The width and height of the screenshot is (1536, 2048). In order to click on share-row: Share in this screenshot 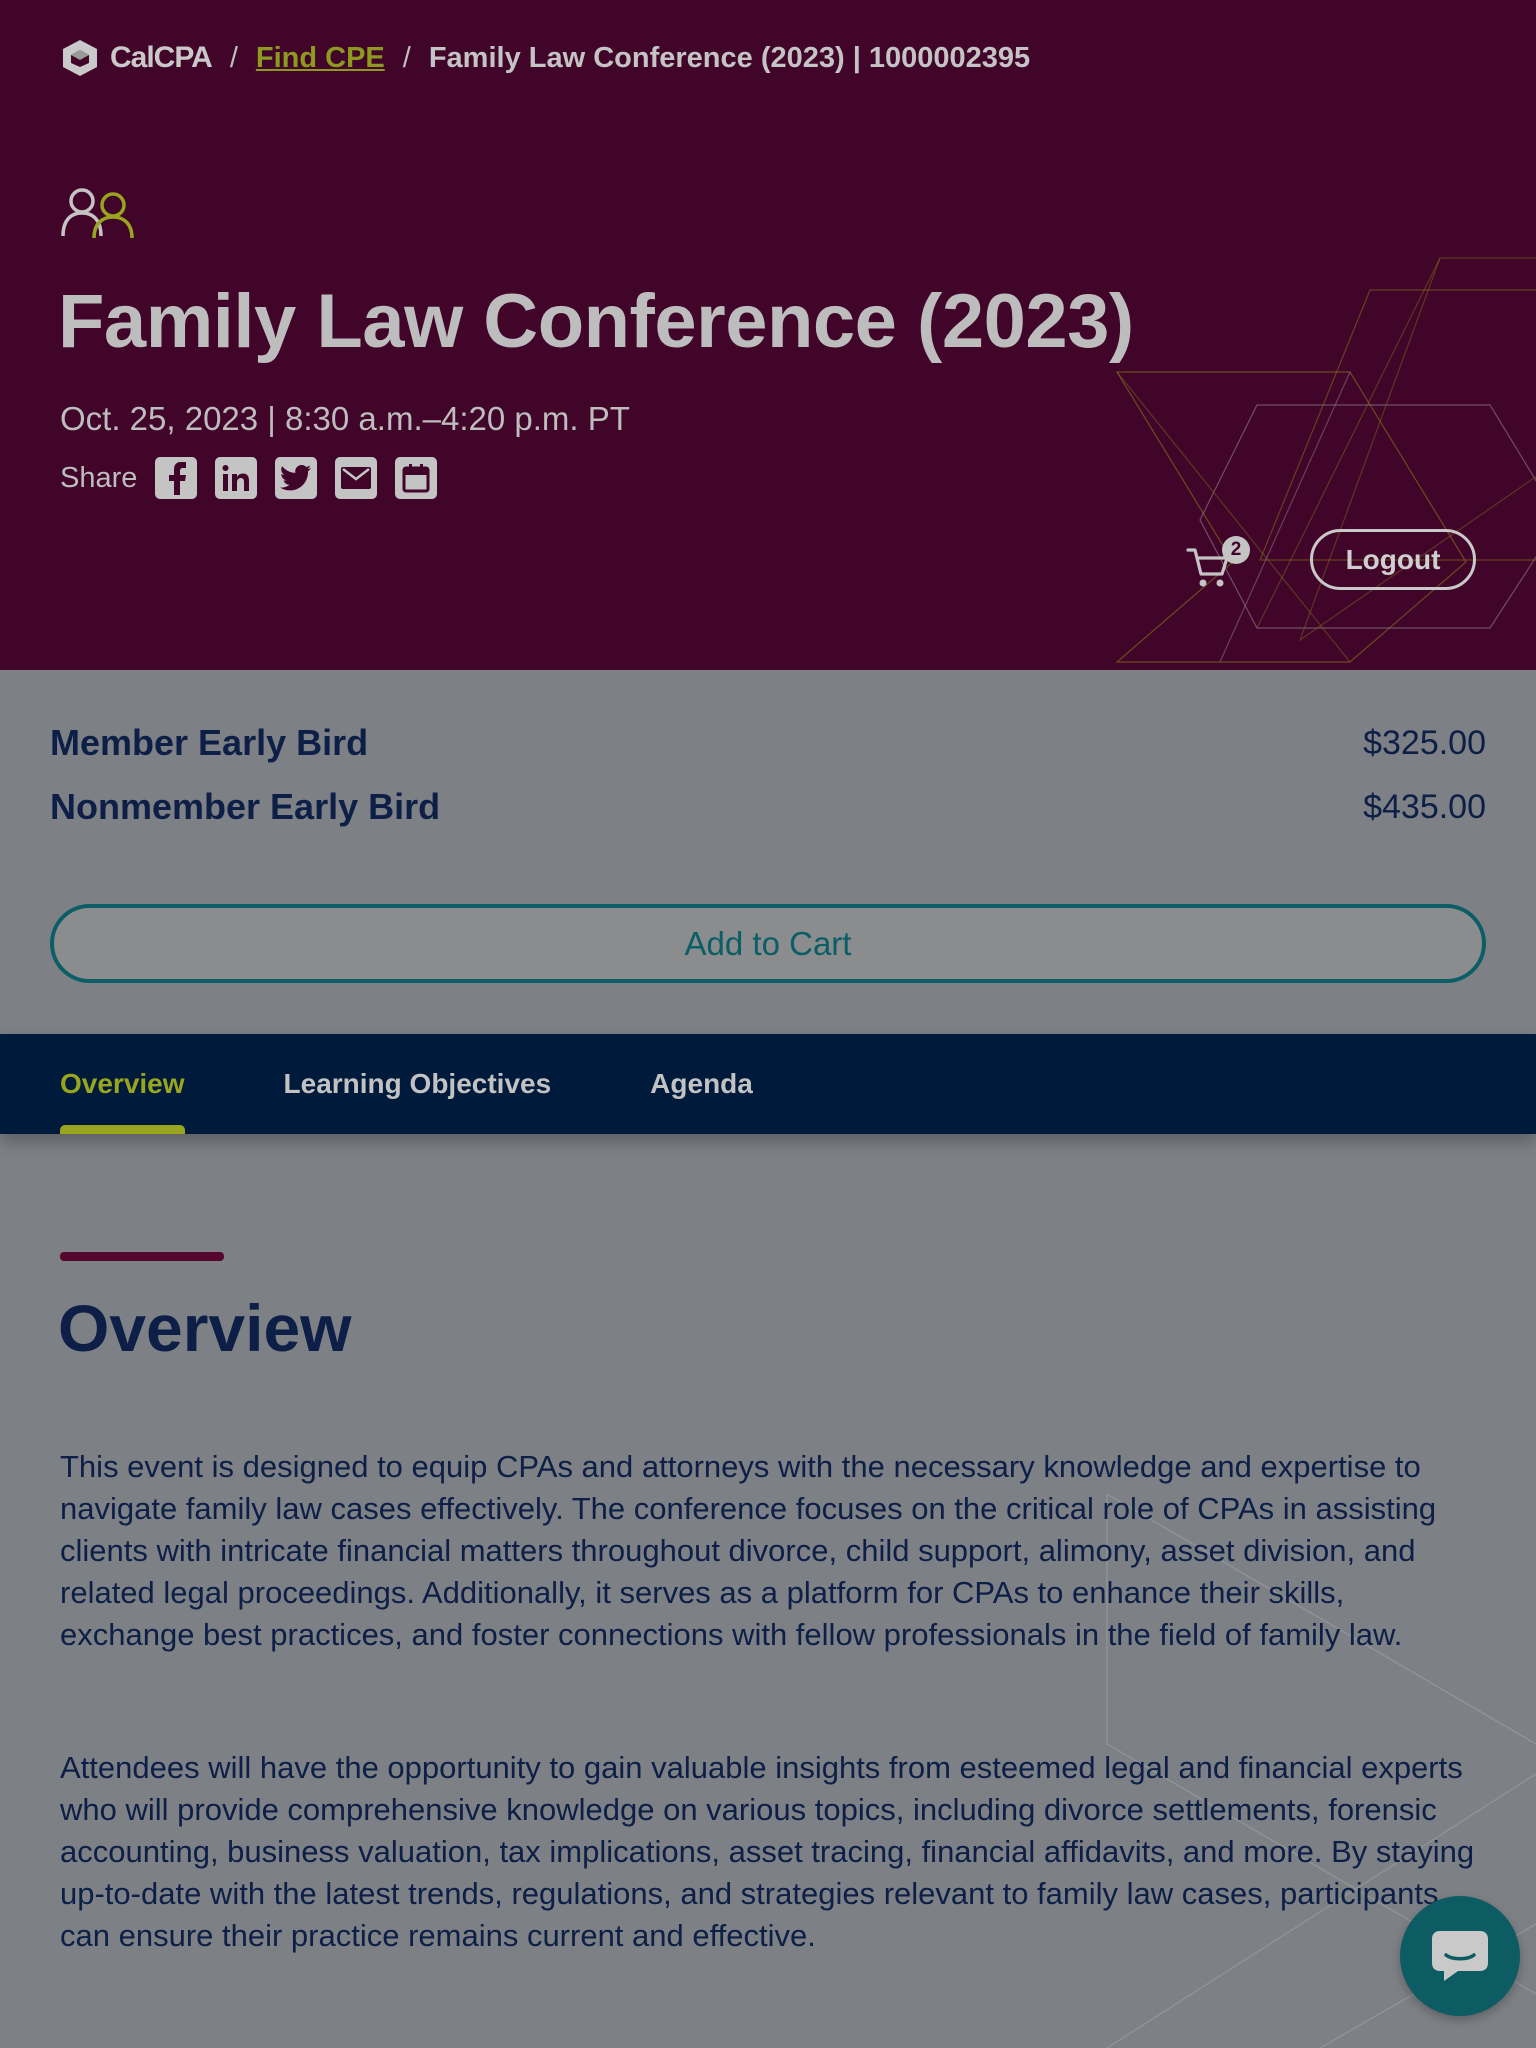, I will do `click(257, 478)`.